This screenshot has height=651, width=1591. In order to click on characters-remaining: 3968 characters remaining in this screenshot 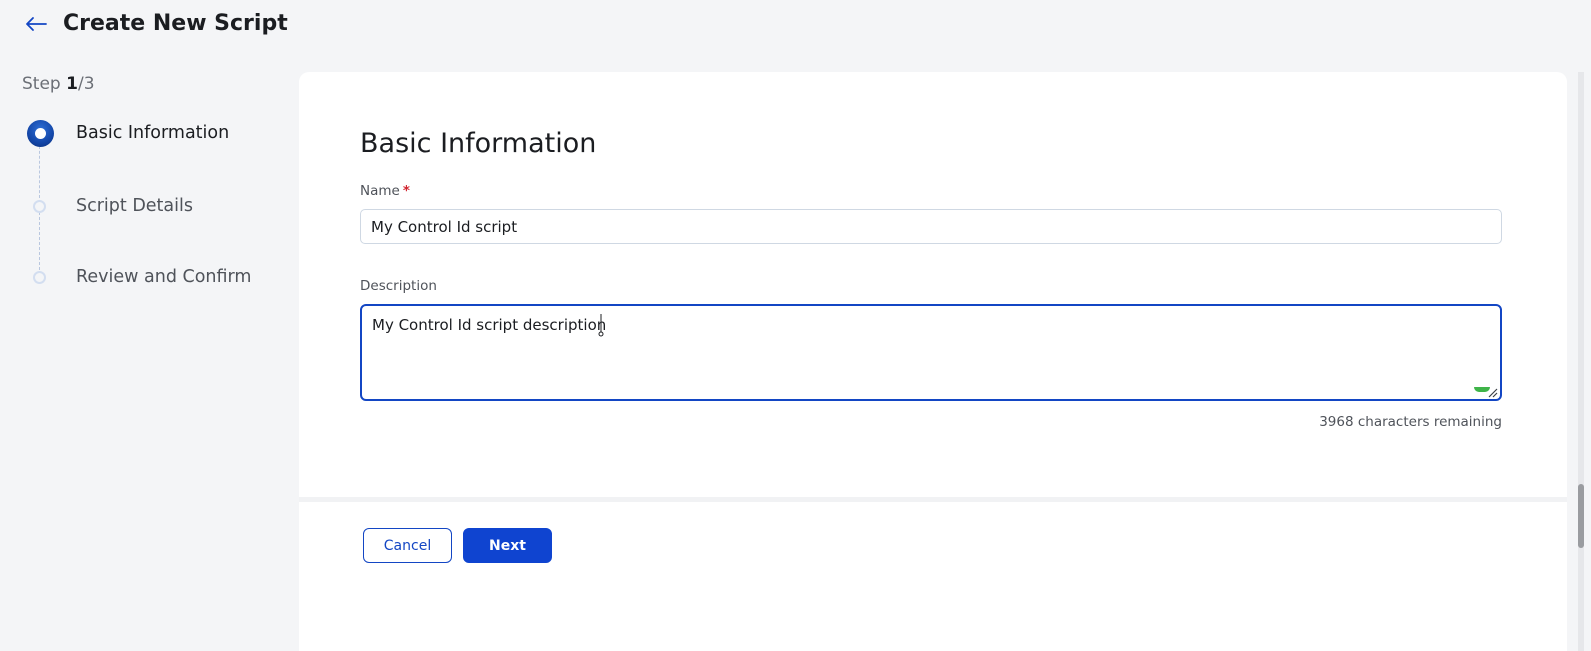, I will do `click(1410, 422)`.